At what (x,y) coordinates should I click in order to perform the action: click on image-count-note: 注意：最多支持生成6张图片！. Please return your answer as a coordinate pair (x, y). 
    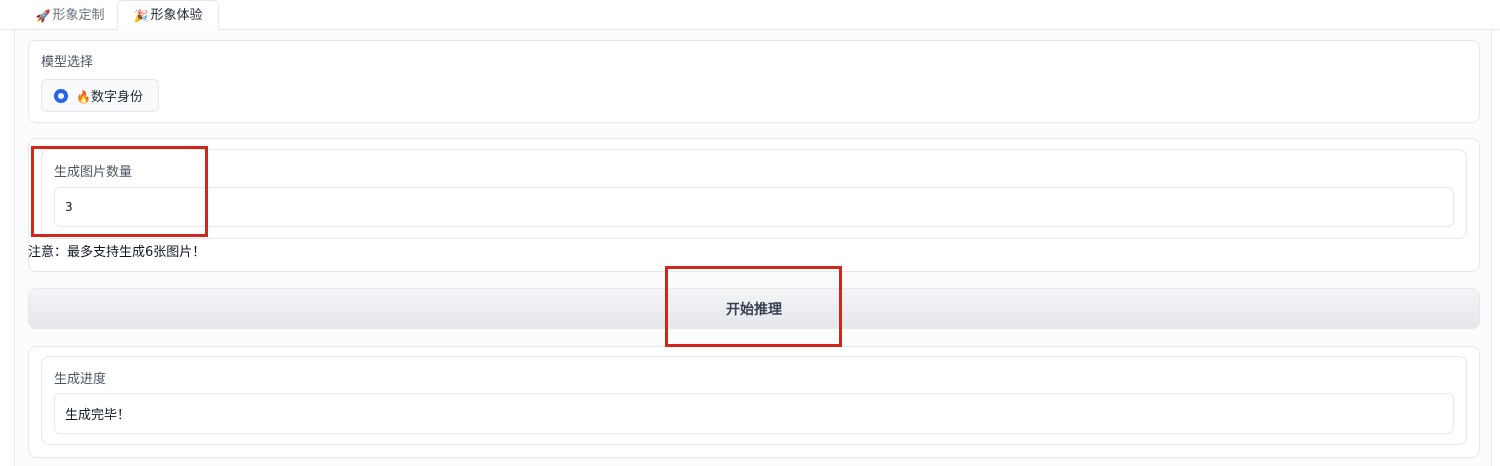
    Looking at the image, I should click on (117, 252).